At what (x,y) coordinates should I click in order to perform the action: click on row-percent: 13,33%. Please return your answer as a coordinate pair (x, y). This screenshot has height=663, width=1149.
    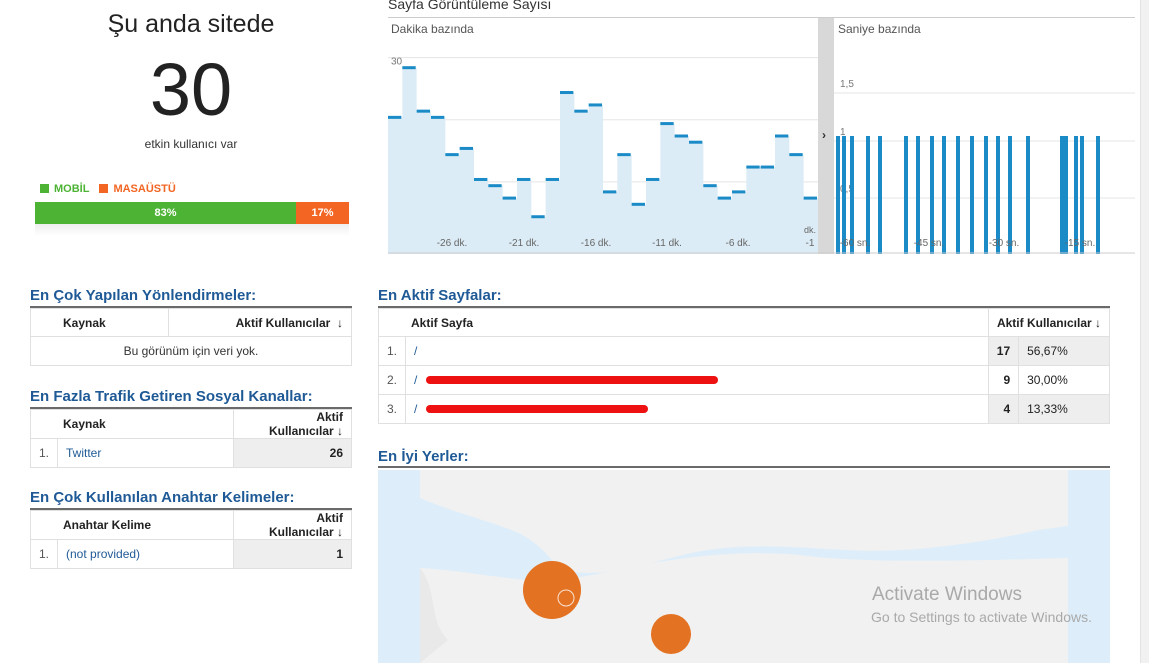
    Looking at the image, I should click on (1064, 409).